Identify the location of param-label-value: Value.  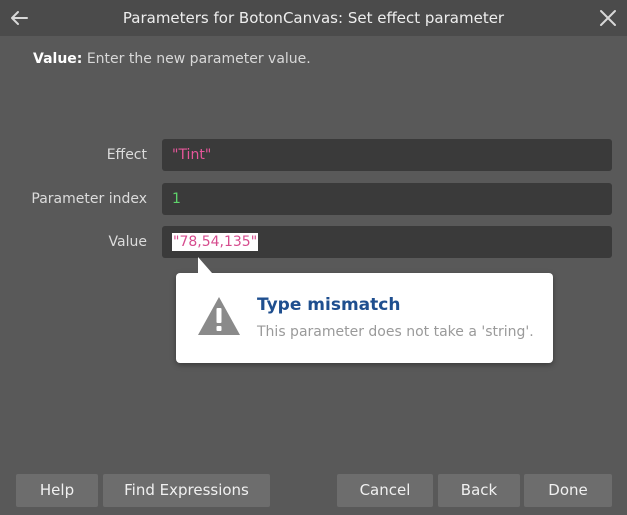
(127, 242).